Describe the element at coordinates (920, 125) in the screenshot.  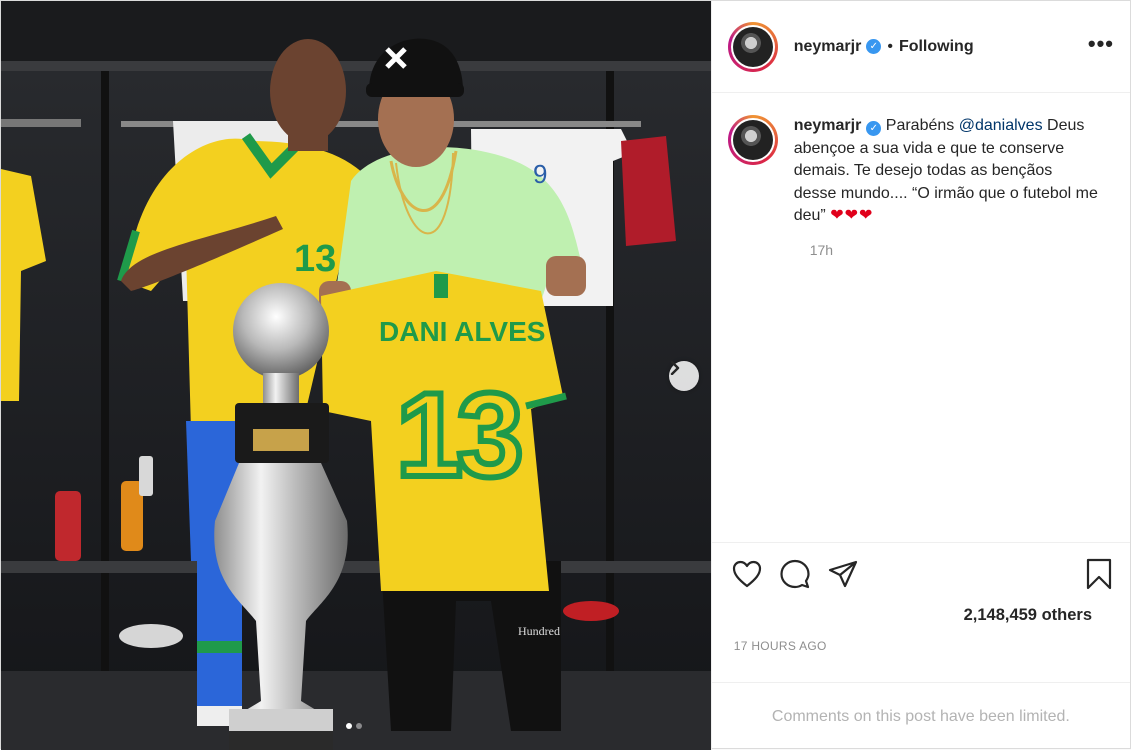
I see `caption-prefix: Parabéns` at that location.